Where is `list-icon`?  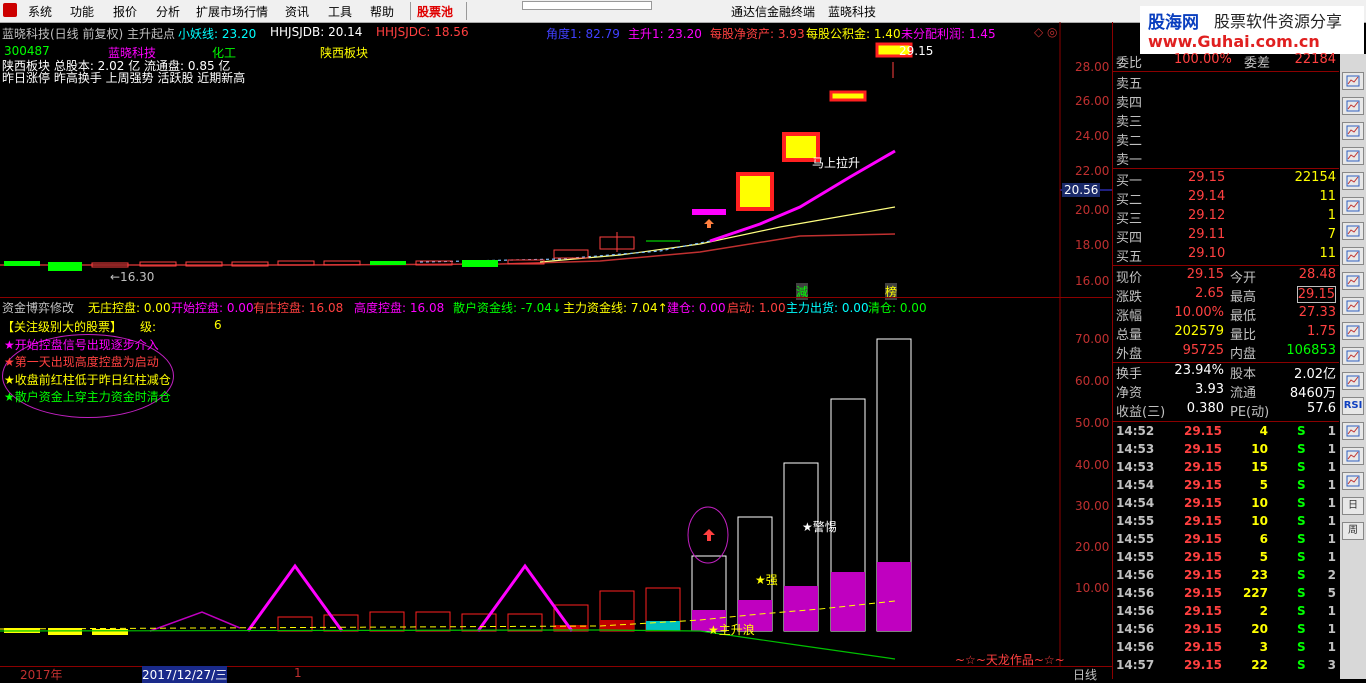 list-icon is located at coordinates (1353, 106).